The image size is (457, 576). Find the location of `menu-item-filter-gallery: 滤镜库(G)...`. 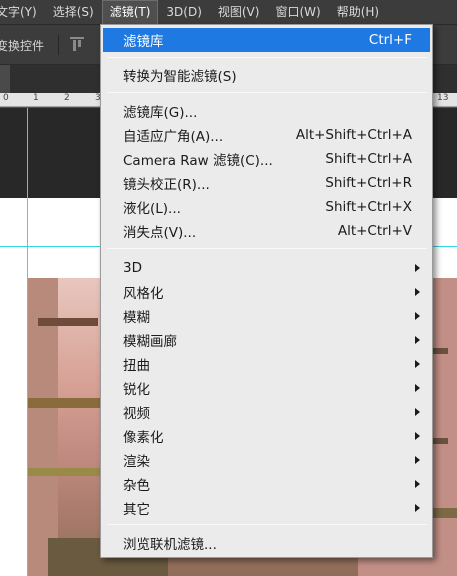

menu-item-filter-gallery: 滤镜库(G)... is located at coordinates (266, 111).